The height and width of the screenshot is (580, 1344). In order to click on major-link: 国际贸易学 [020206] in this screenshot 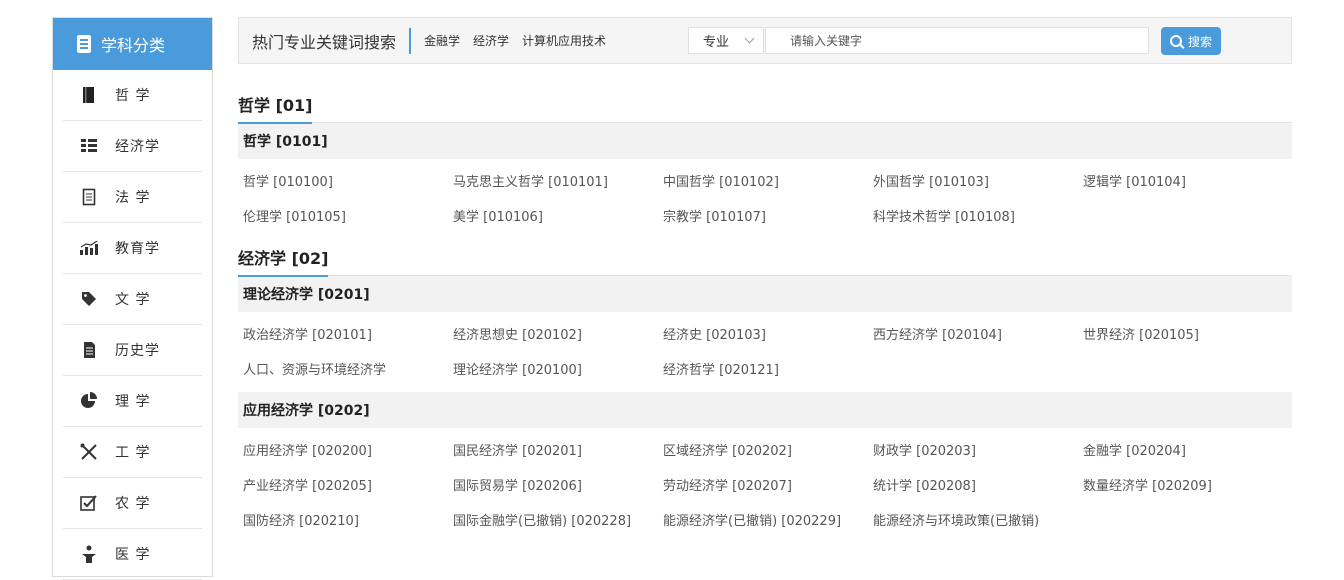, I will do `click(558, 484)`.